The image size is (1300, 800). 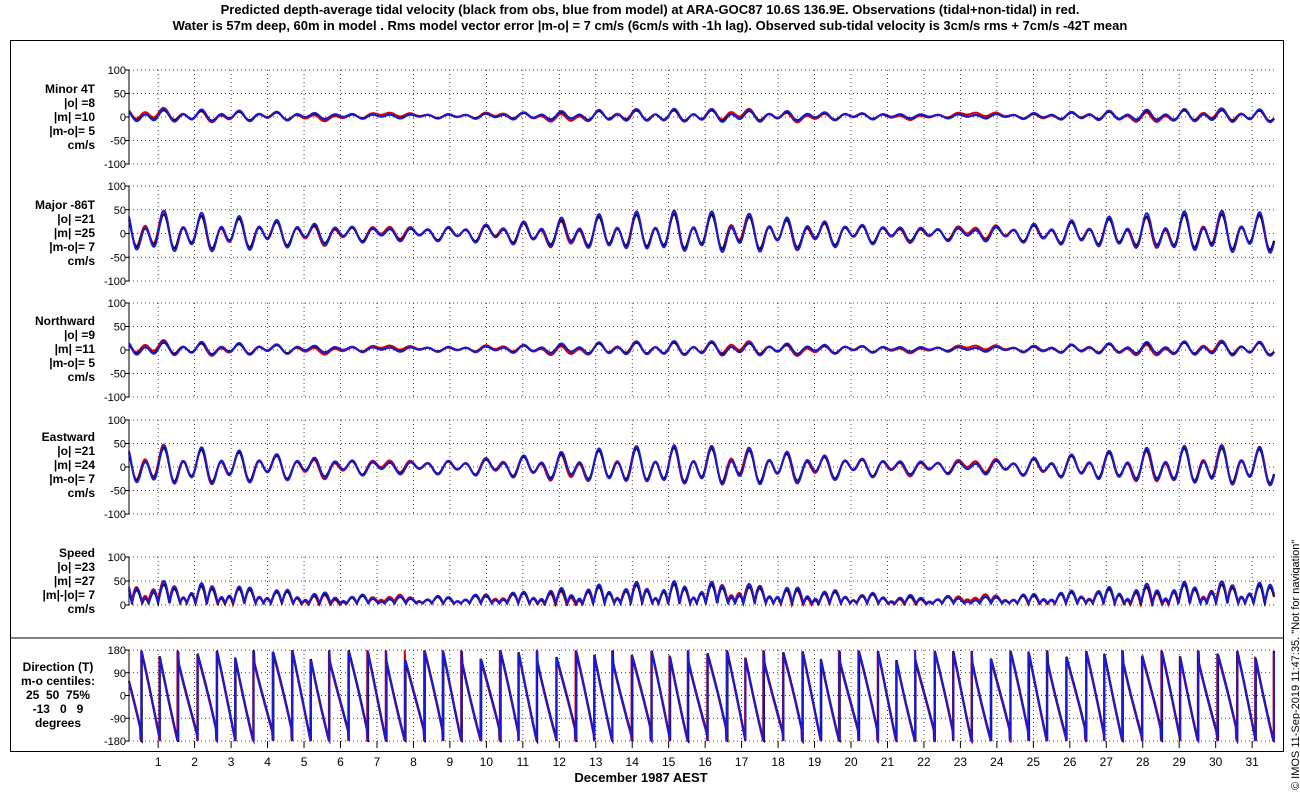 I want to click on northward-ytick-label: -50, so click(x=118, y=375).